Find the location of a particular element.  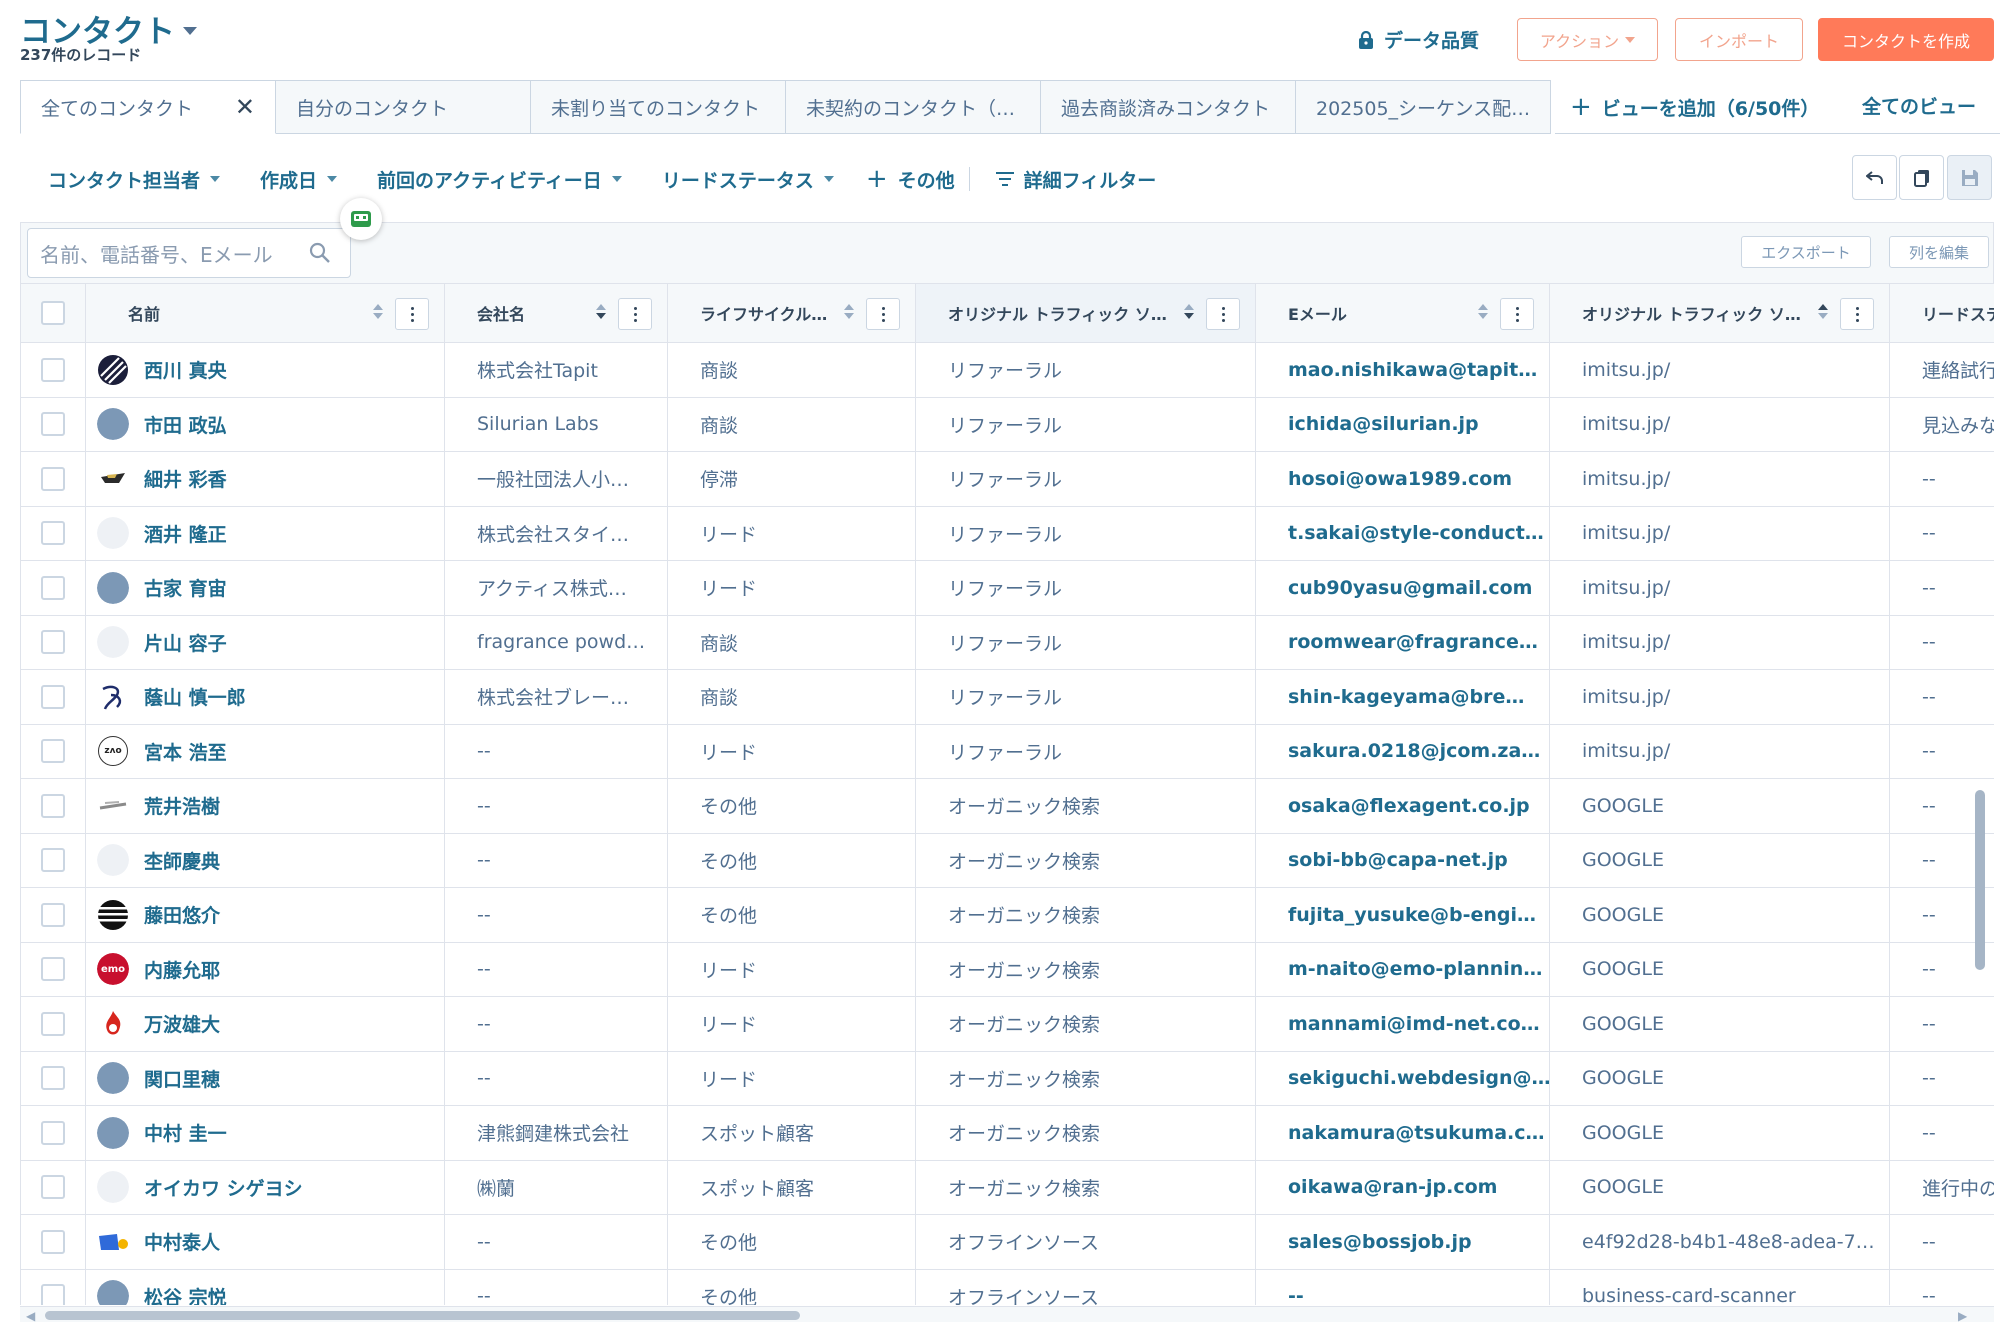

create-contact-button: コンタクトを作成 is located at coordinates (1906, 39).